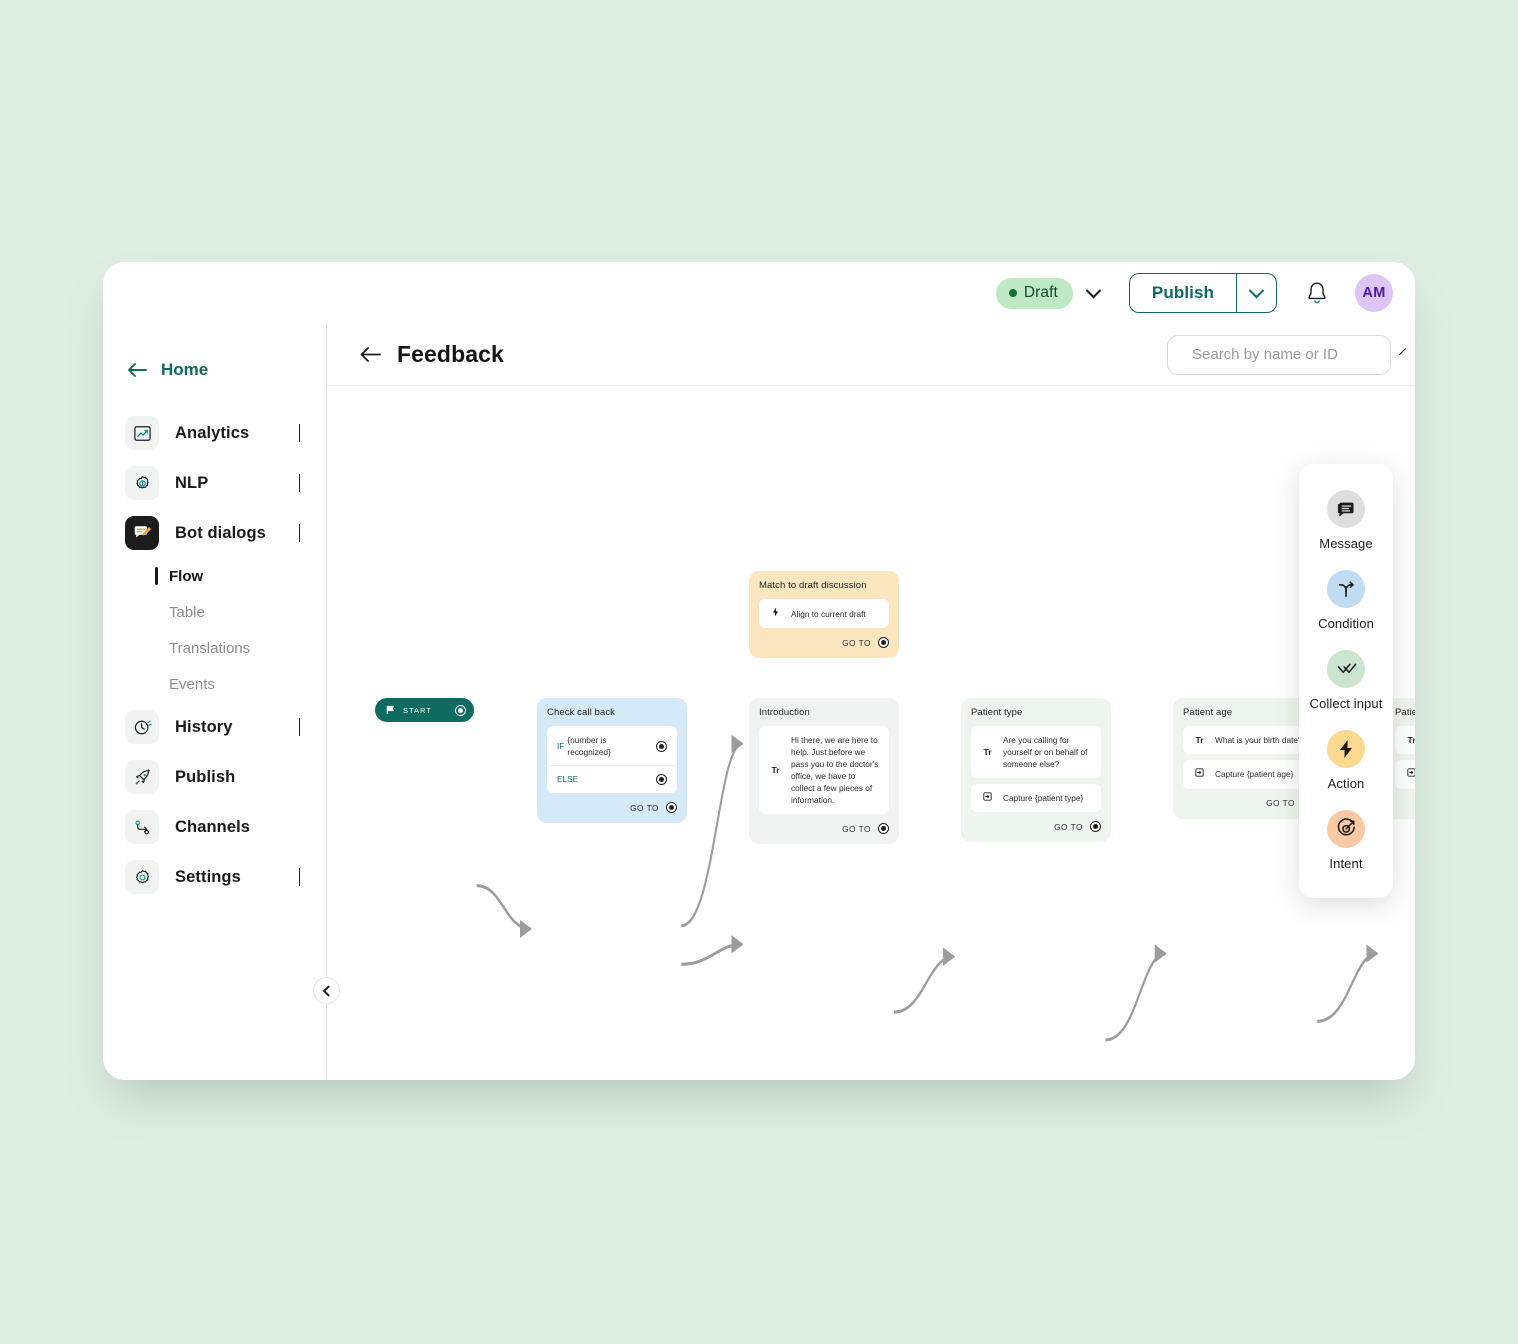  Describe the element at coordinates (1346, 863) in the screenshot. I see `palette-label: Intent` at that location.